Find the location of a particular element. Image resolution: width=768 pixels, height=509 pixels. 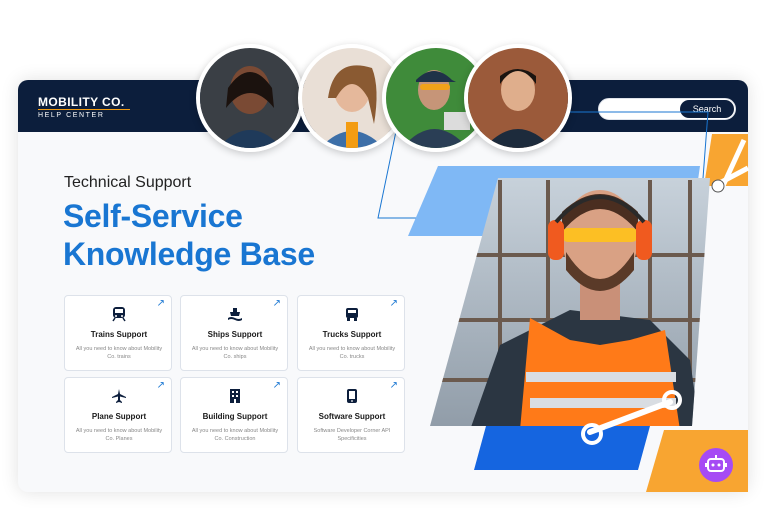

search-input: Search is located at coordinates (667, 109).